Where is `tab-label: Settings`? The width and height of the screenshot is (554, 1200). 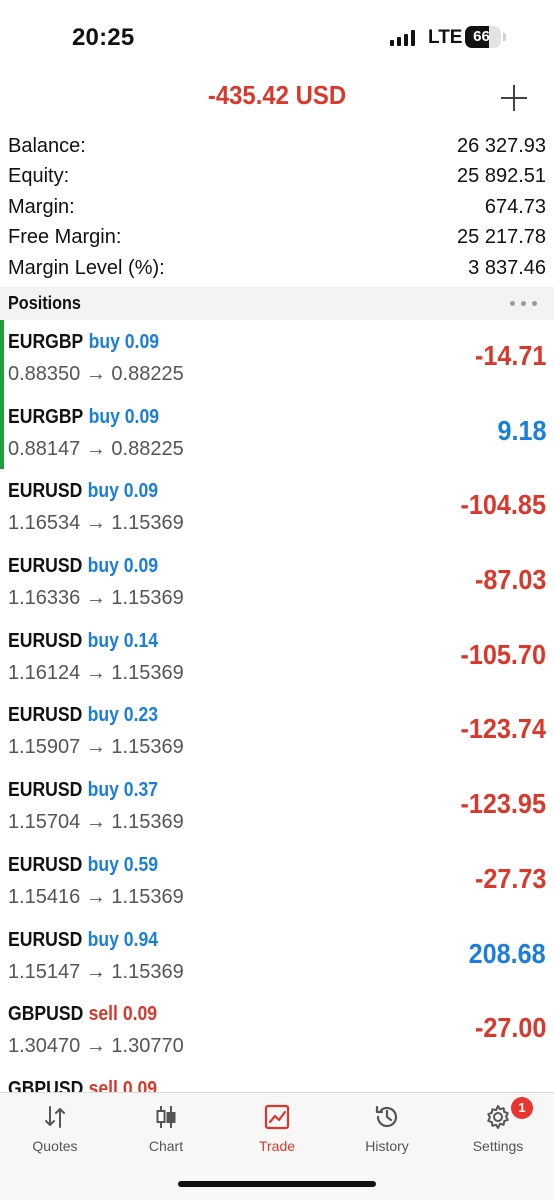 tab-label: Settings is located at coordinates (498, 1146).